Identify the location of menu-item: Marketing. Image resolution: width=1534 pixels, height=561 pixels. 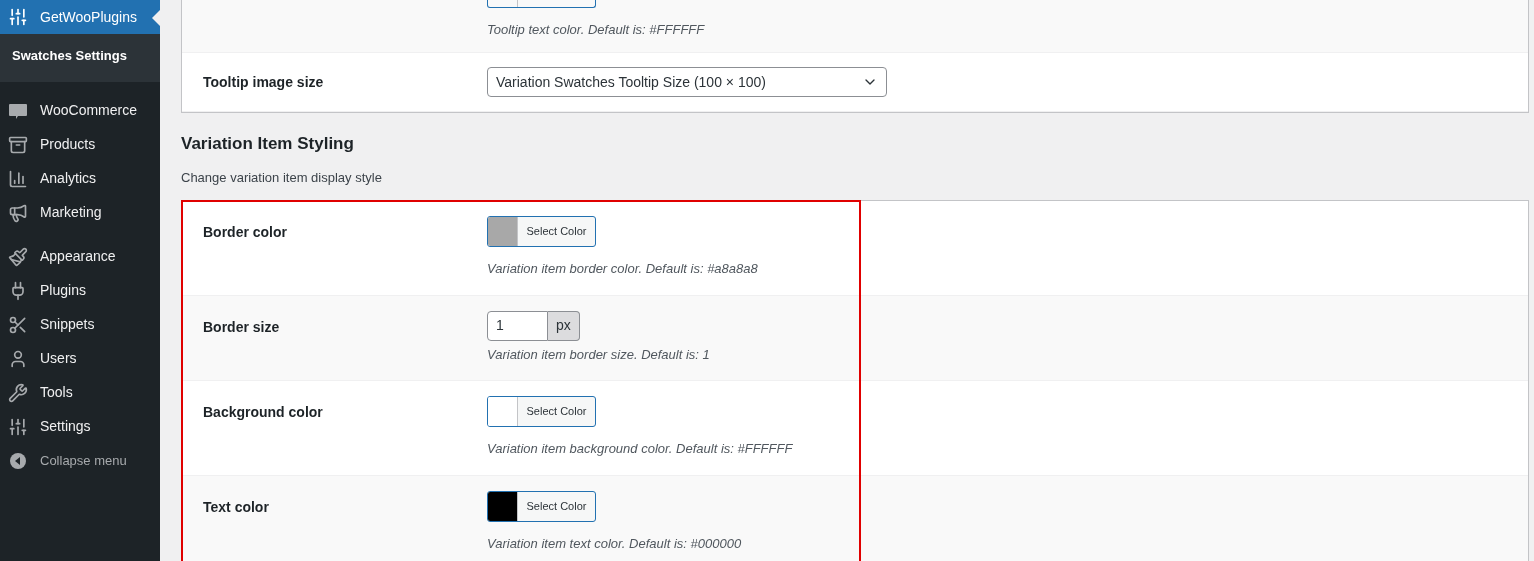
(80, 212).